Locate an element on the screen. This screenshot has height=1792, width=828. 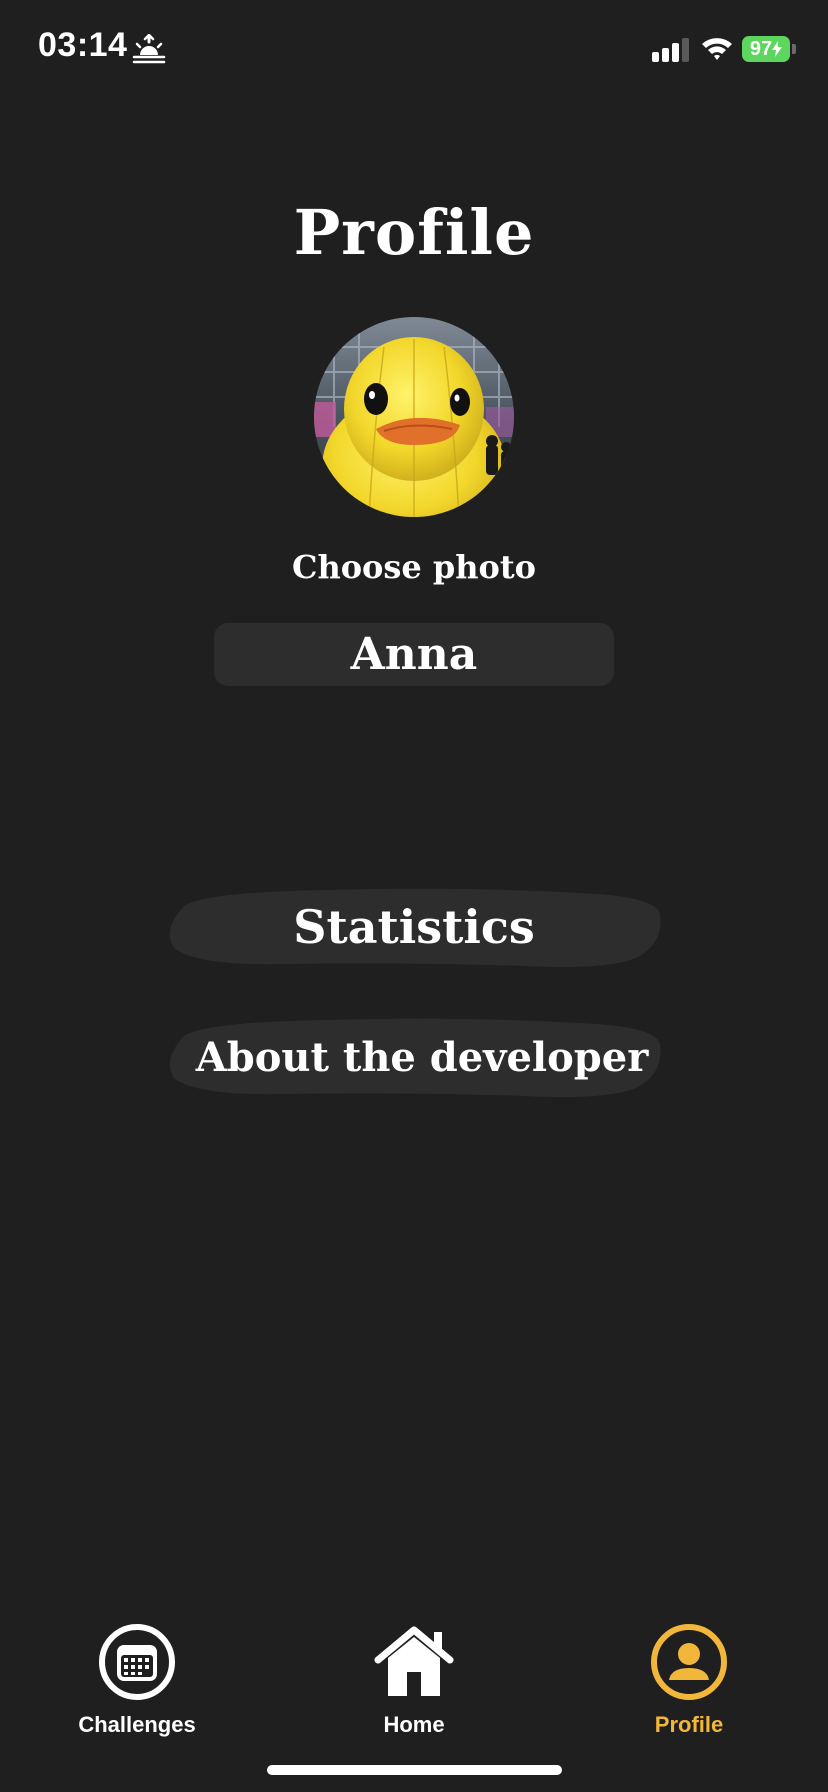
battery-level: 97 is located at coordinates (766, 49).